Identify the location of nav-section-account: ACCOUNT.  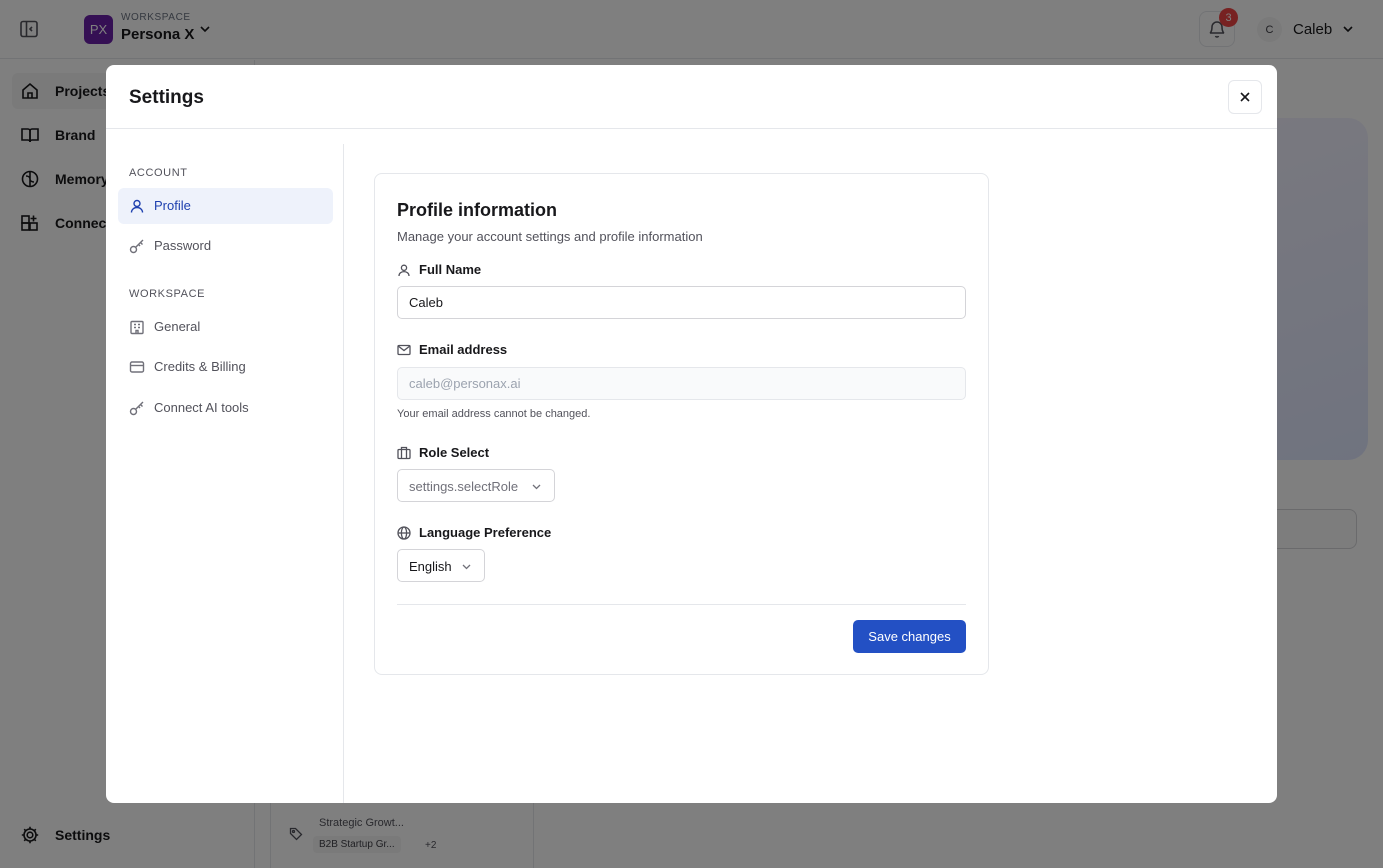
(158, 173).